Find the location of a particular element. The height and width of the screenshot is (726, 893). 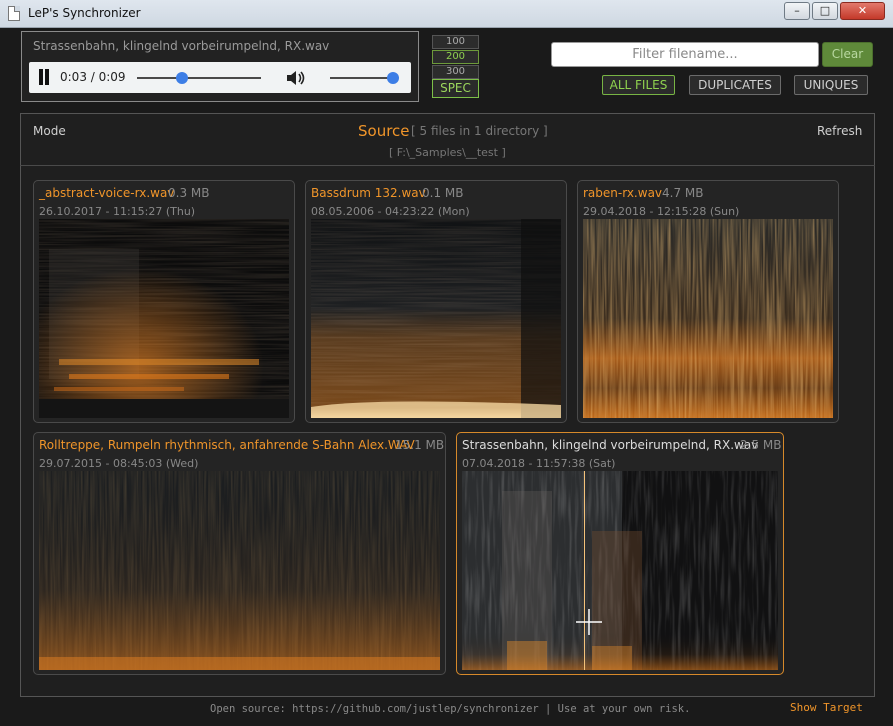

file-size: 15.1 MB is located at coordinates (420, 445).